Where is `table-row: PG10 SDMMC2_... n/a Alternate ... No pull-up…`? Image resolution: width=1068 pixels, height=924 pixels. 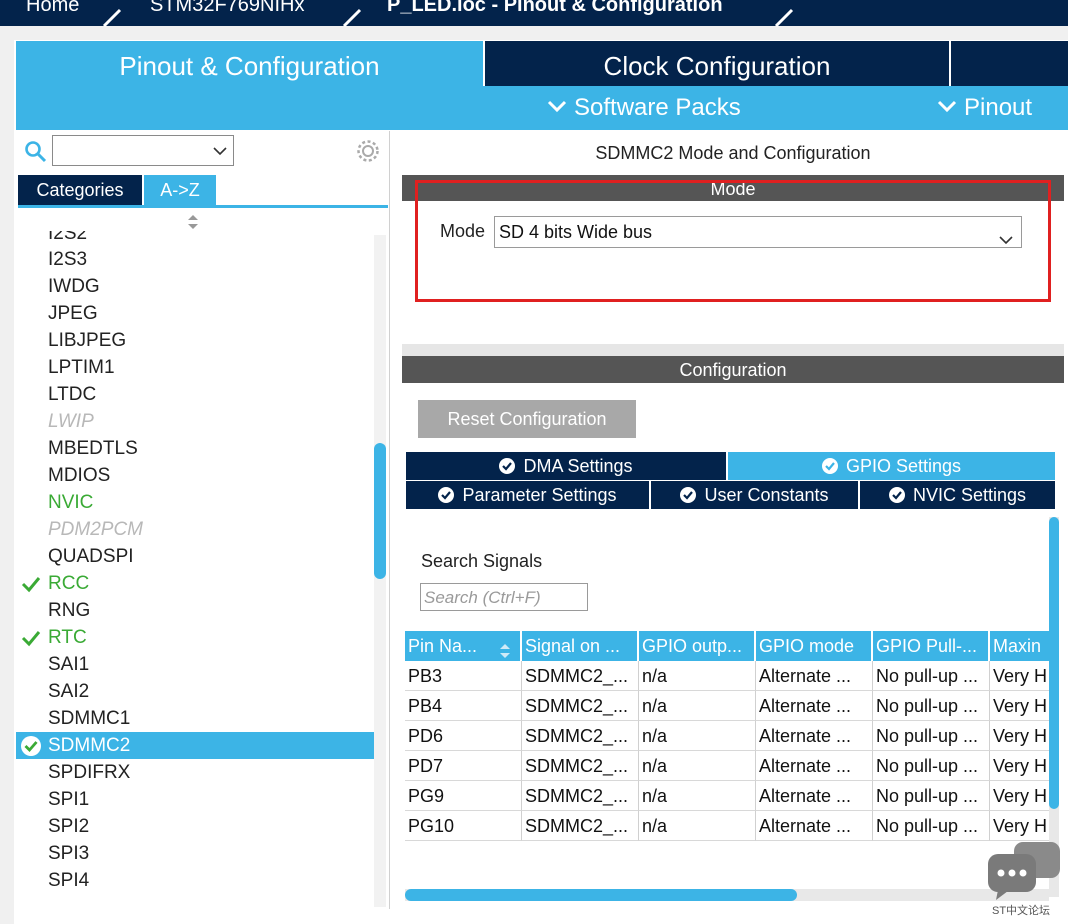 table-row: PG10 SDMMC2_... n/a Alternate ... No pull-up… is located at coordinates (727, 826).